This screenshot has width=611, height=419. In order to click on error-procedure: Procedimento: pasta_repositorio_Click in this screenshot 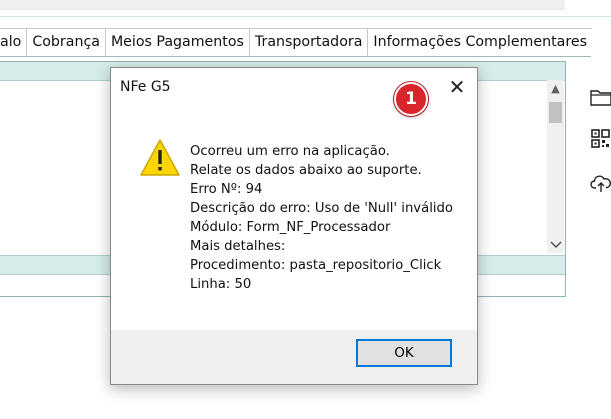, I will do `click(316, 265)`.